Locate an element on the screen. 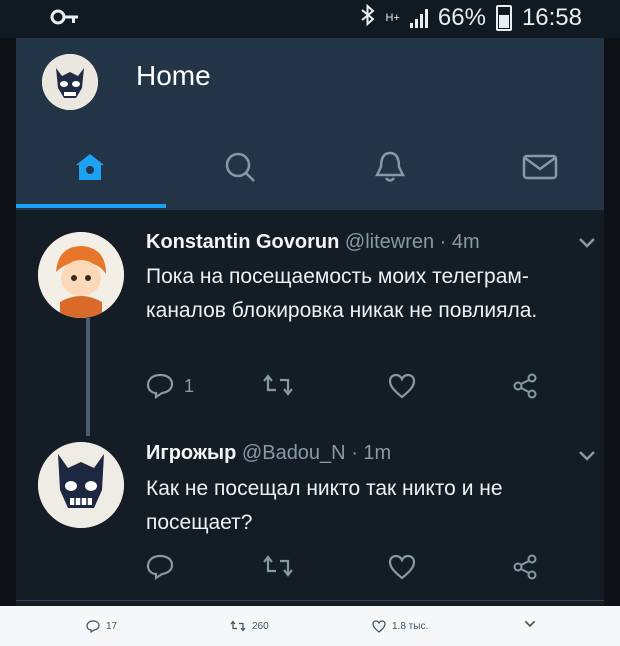 The image size is (620, 646). footer-likes: 1.8 тыс. is located at coordinates (400, 626).